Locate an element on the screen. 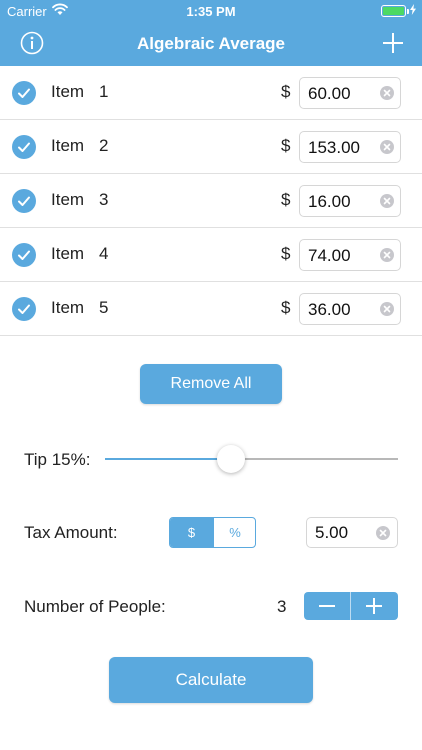 This screenshot has width=422, height=750. tip-slider-fill is located at coordinates (168, 459).